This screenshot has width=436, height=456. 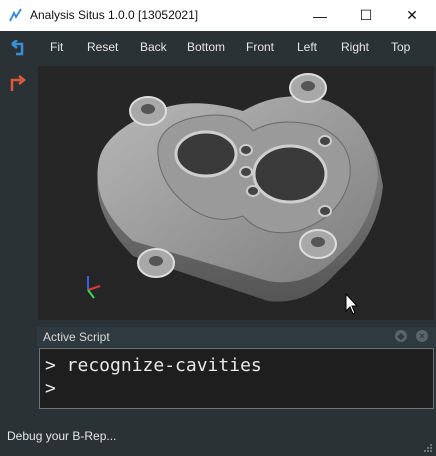 I want to click on maximize-button: ☐, so click(x=366, y=15).